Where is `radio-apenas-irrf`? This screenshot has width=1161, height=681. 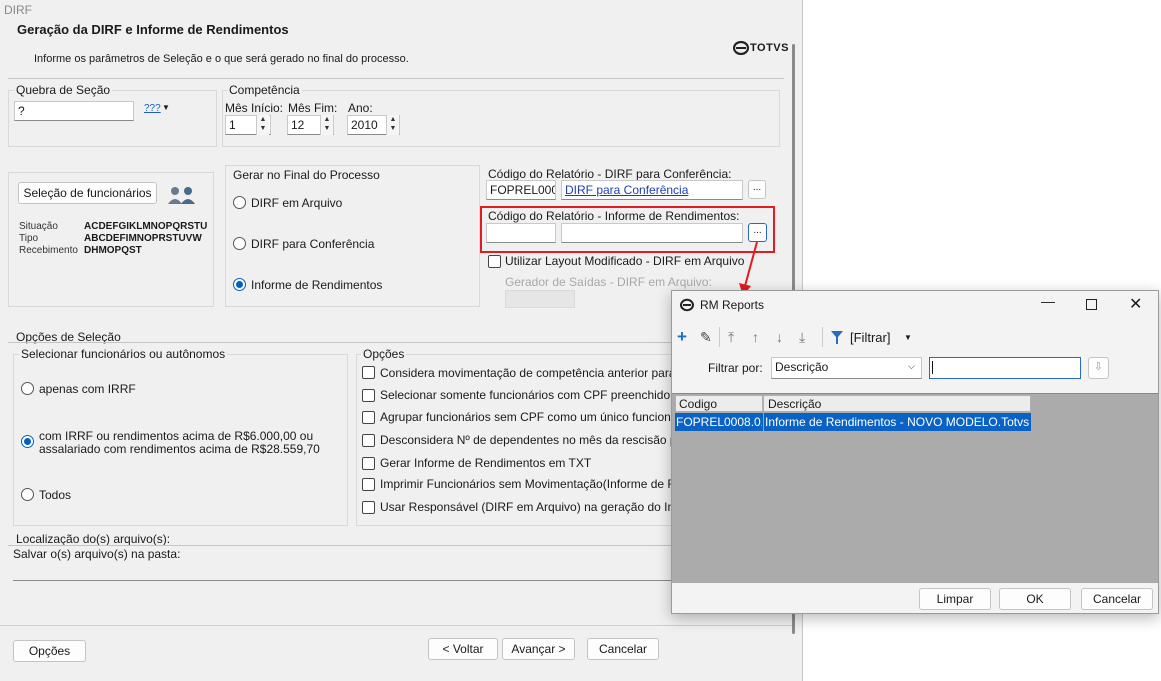
radio-apenas-irrf is located at coordinates (27, 388).